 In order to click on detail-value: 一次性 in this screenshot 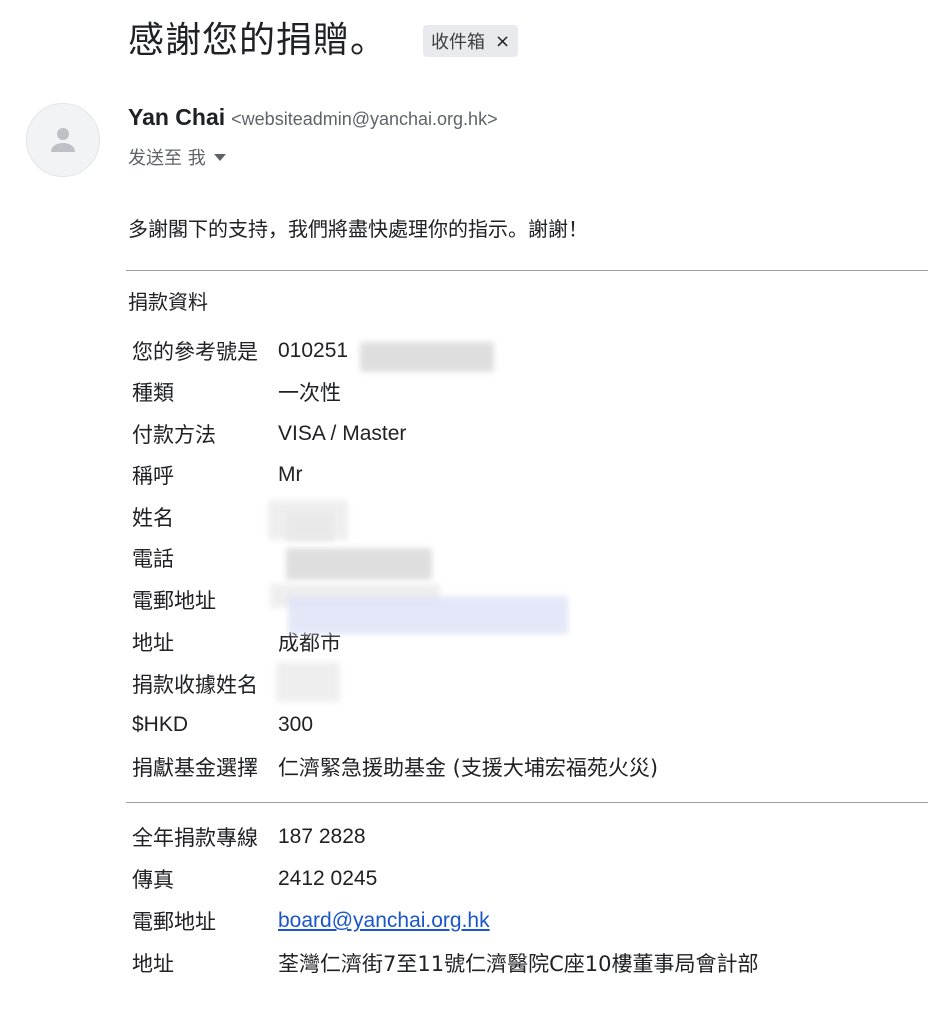, I will do `click(309, 393)`.